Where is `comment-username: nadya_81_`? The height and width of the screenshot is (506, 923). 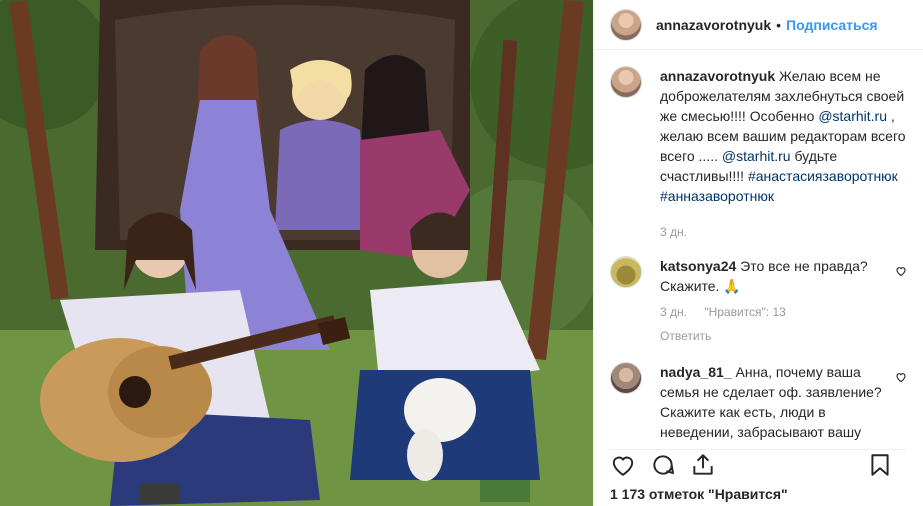 comment-username: nadya_81_ is located at coordinates (696, 372).